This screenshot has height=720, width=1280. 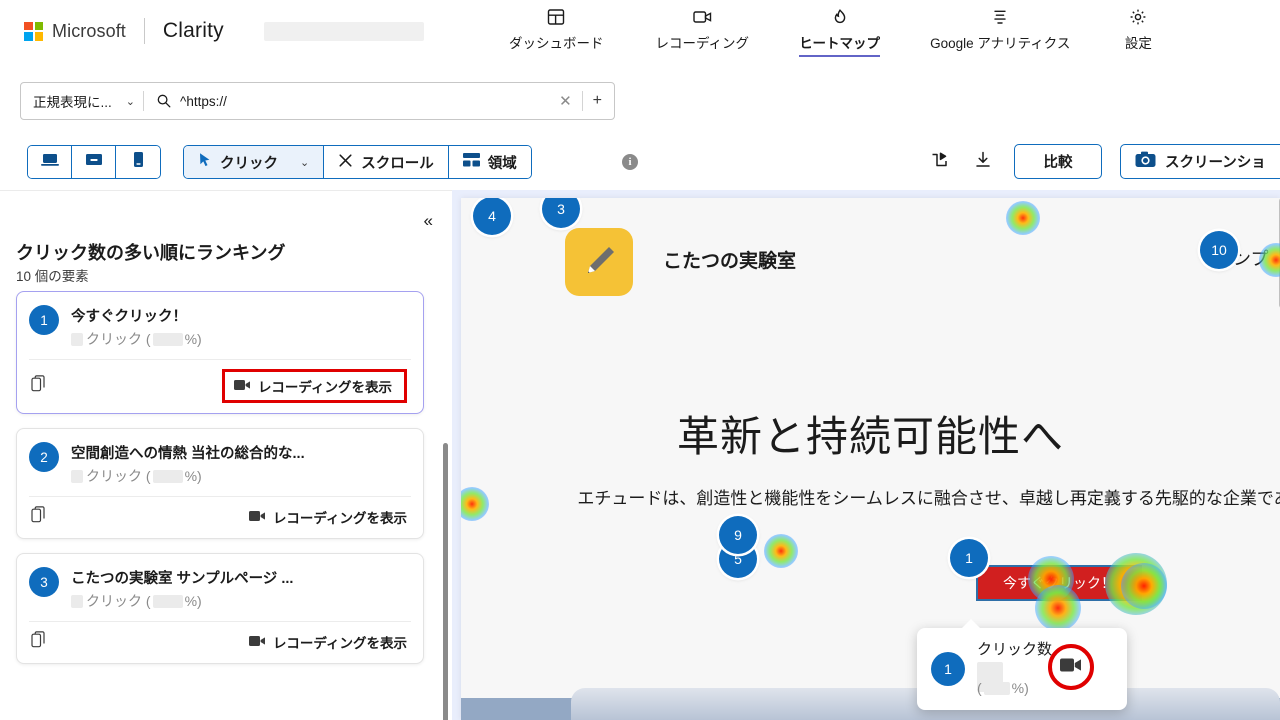 I want to click on ranking-item-header: 3 こたつの実験室 サンプルページ ... クリック ( %), so click(x=220, y=587).